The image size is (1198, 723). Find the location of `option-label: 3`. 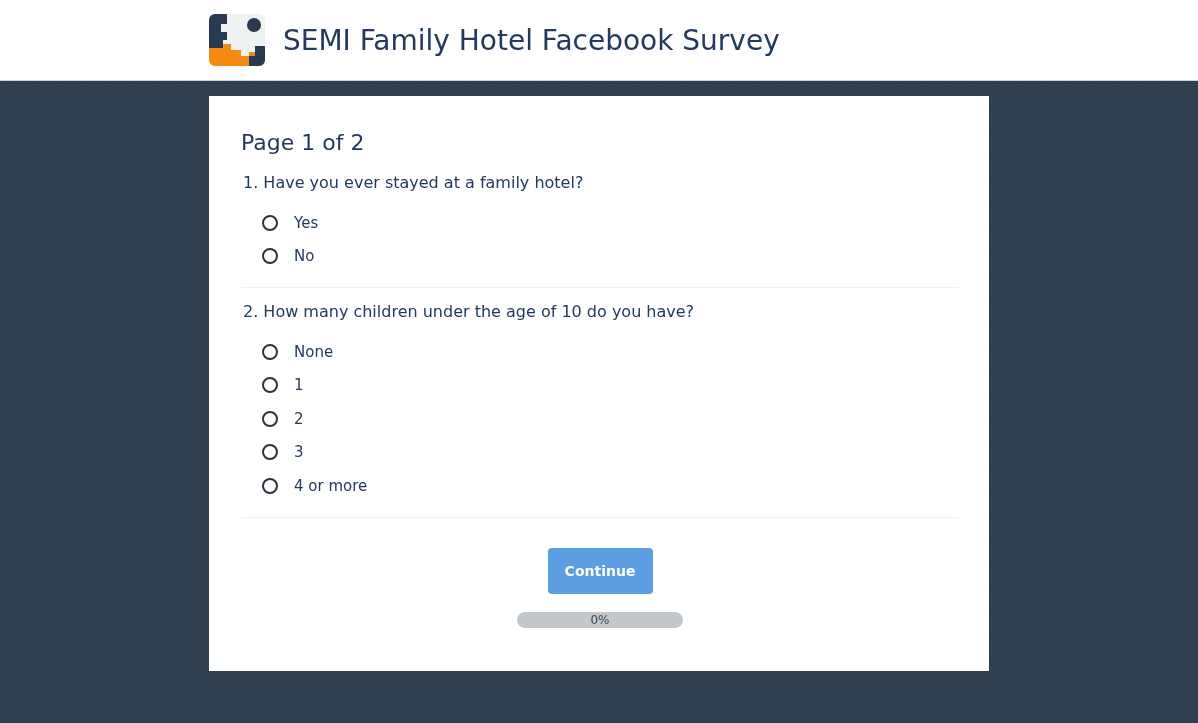

option-label: 3 is located at coordinates (299, 452).